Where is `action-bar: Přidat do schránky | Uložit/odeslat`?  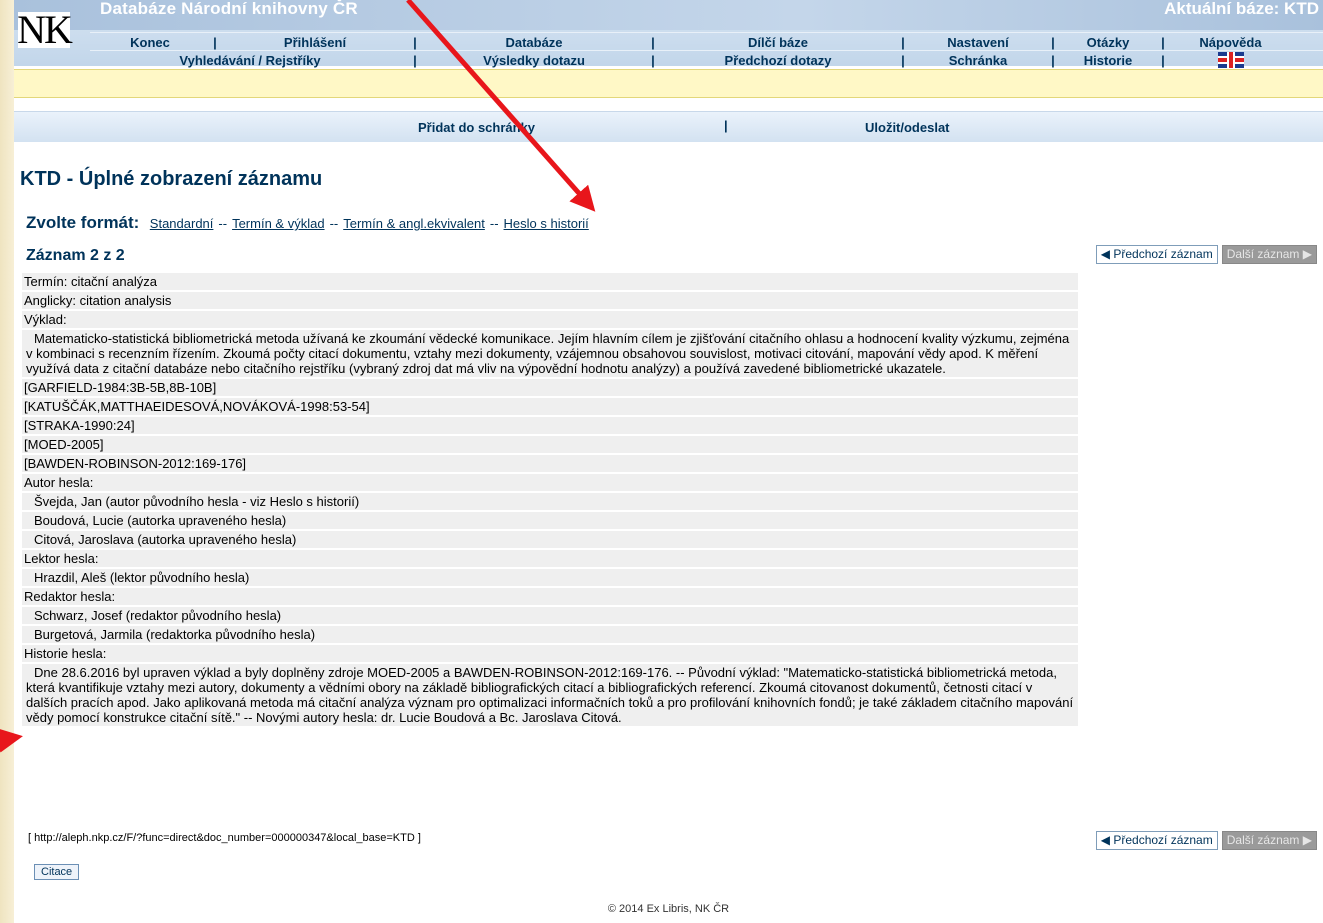 action-bar: Přidat do schránky | Uložit/odeslat is located at coordinates (668, 126).